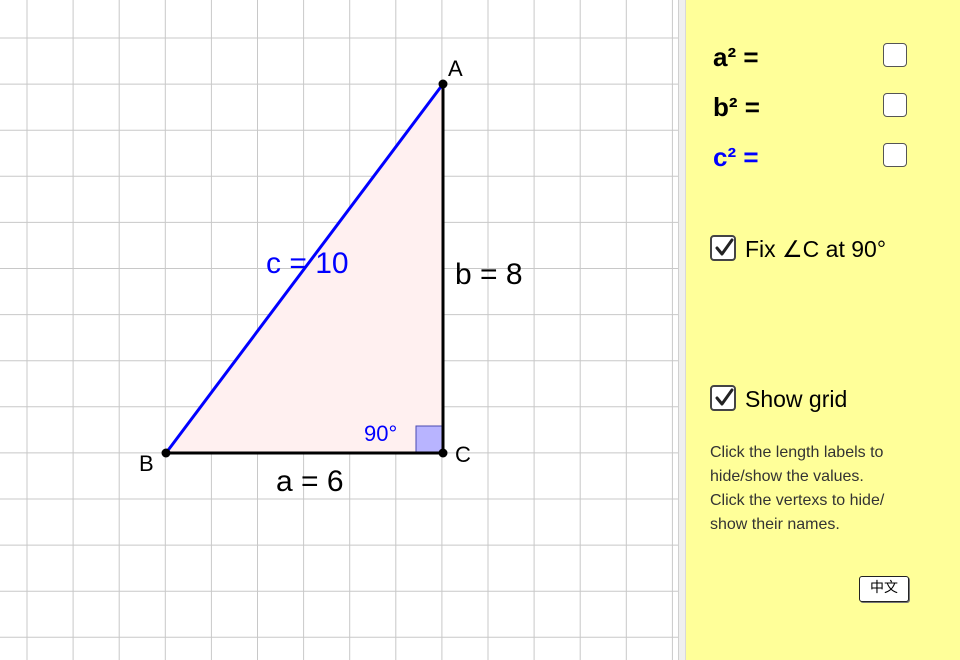  What do you see at coordinates (146, 463) in the screenshot?
I see `vertex-b-label: B` at bounding box center [146, 463].